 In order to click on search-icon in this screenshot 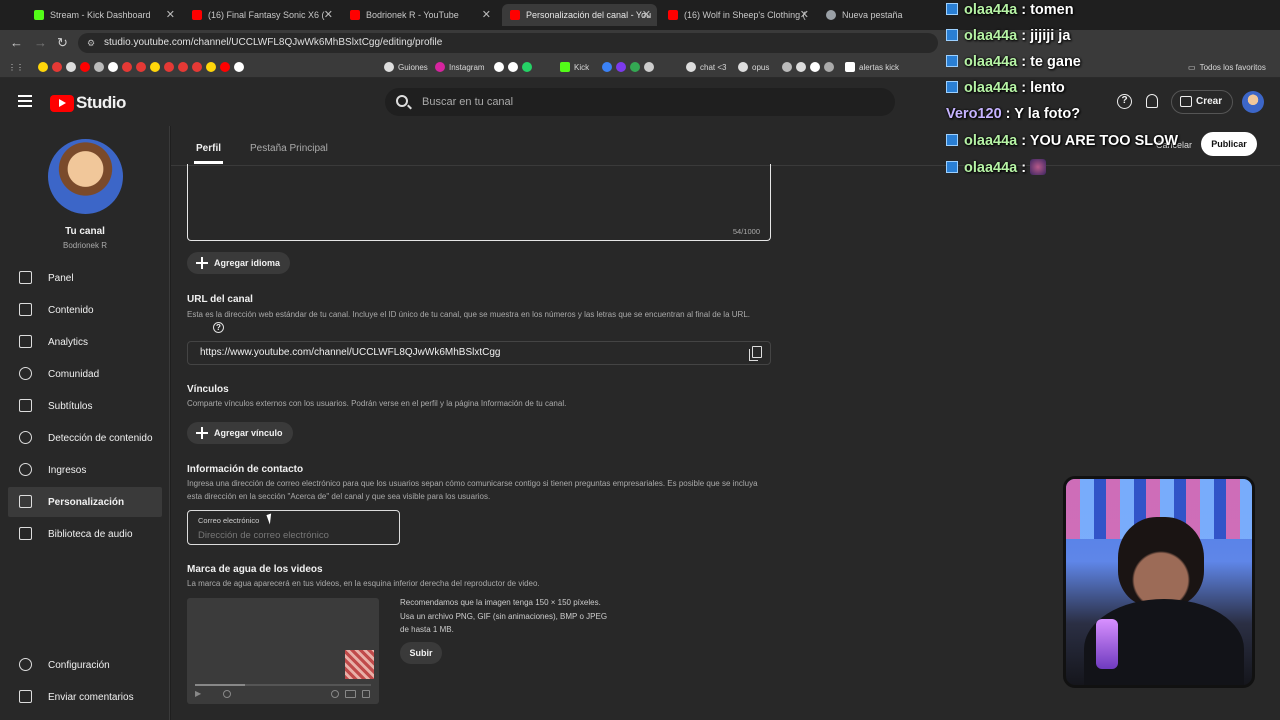, I will do `click(402, 101)`.